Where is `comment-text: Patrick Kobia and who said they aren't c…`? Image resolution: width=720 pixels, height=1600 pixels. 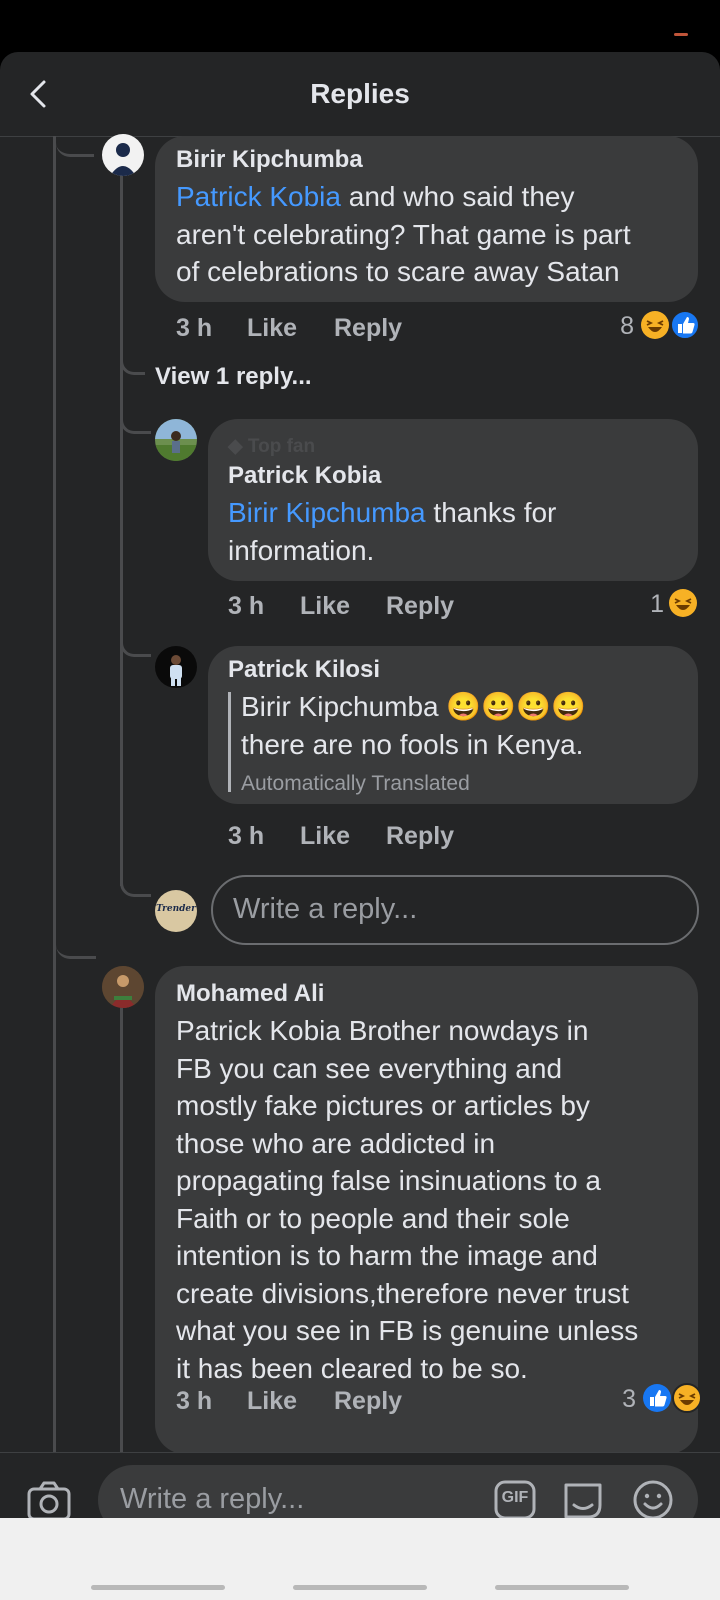 comment-text: Patrick Kobia and who said they aren't c… is located at coordinates (431, 234).